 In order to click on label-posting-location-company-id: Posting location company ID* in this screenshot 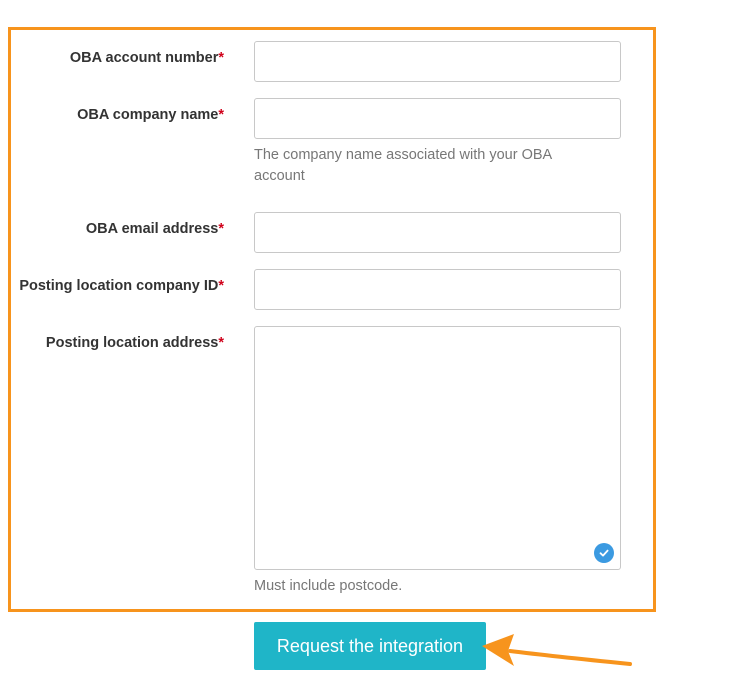, I will do `click(121, 286)`.